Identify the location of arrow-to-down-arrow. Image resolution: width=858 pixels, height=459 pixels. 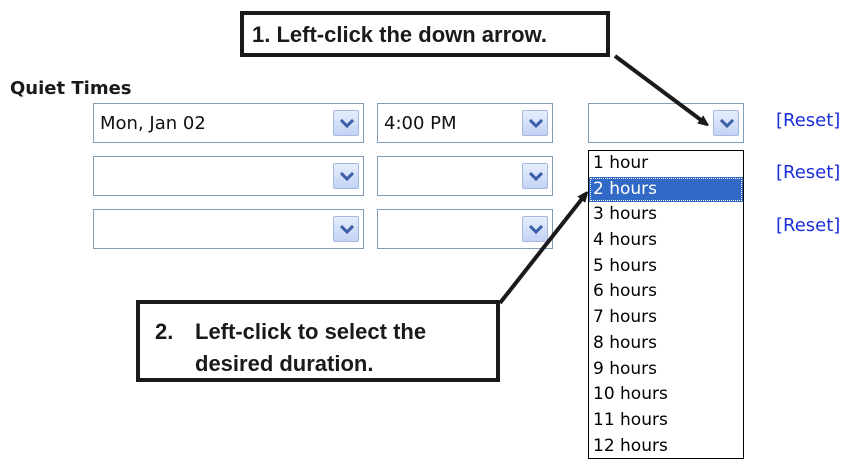
(659, 88).